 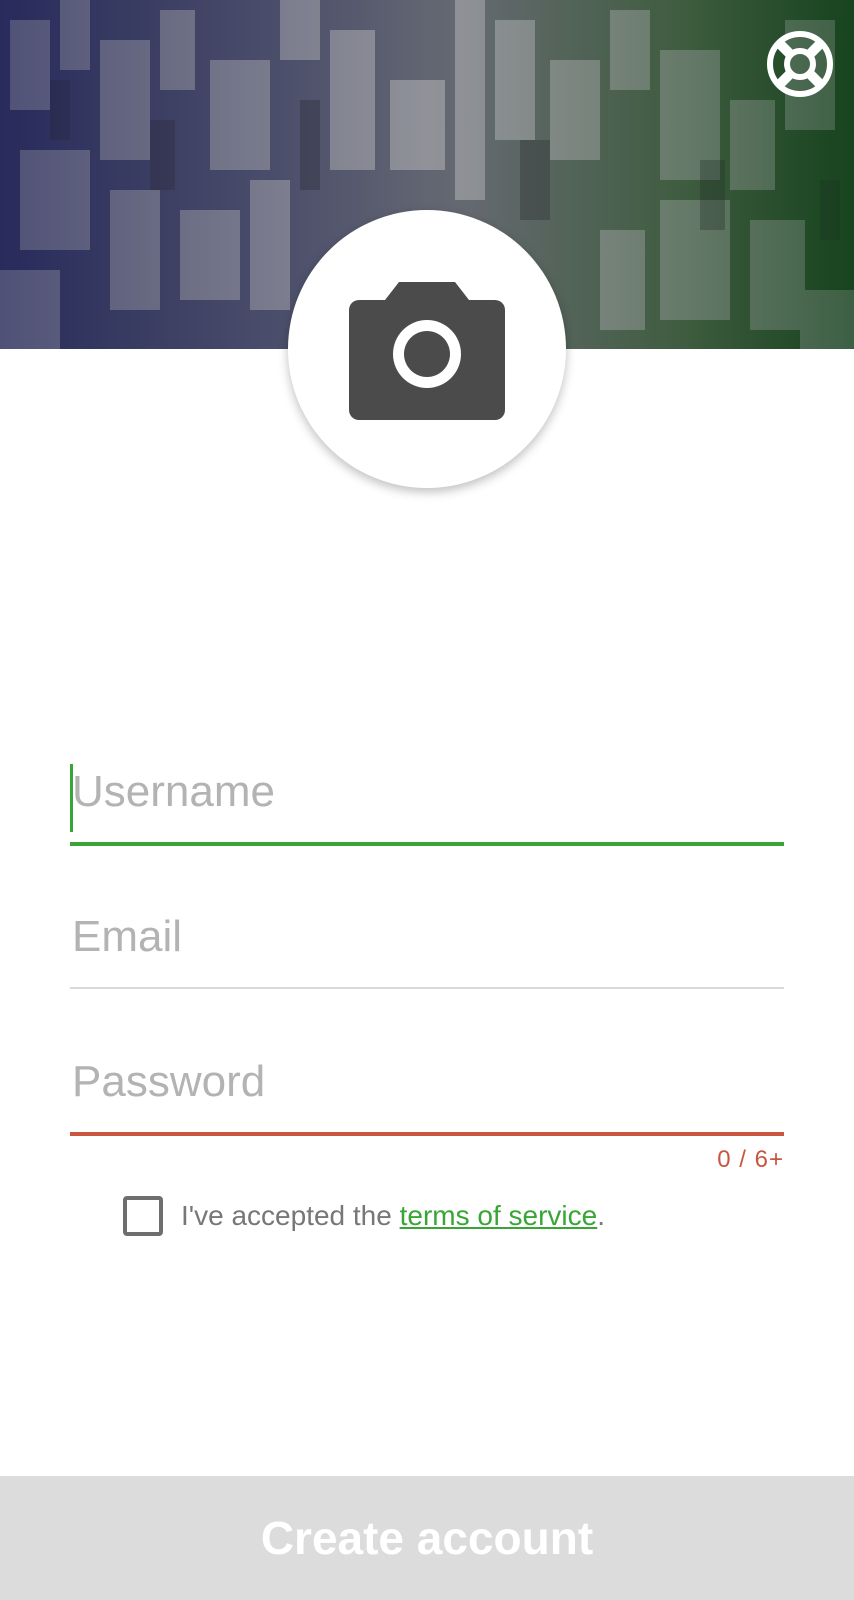 I want to click on email-underline, so click(x=427, y=988).